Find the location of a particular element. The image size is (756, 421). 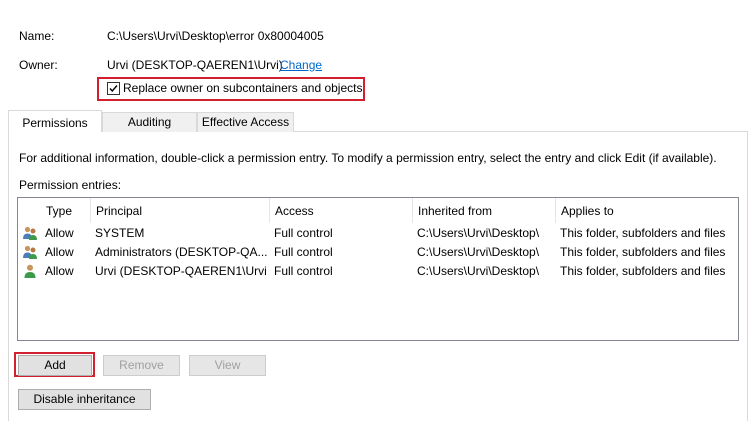

tab-auditing: Auditing is located at coordinates (149, 122).